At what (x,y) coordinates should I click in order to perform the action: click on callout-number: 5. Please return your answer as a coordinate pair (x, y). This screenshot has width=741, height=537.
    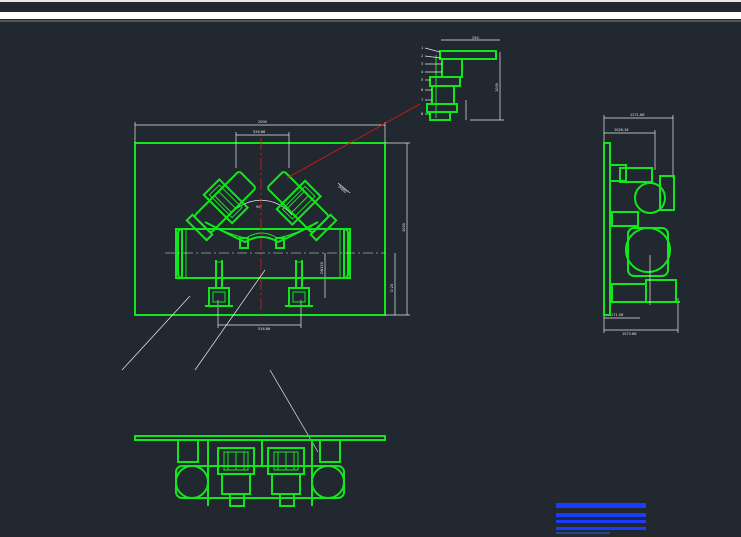
    Looking at the image, I should click on (422, 80).